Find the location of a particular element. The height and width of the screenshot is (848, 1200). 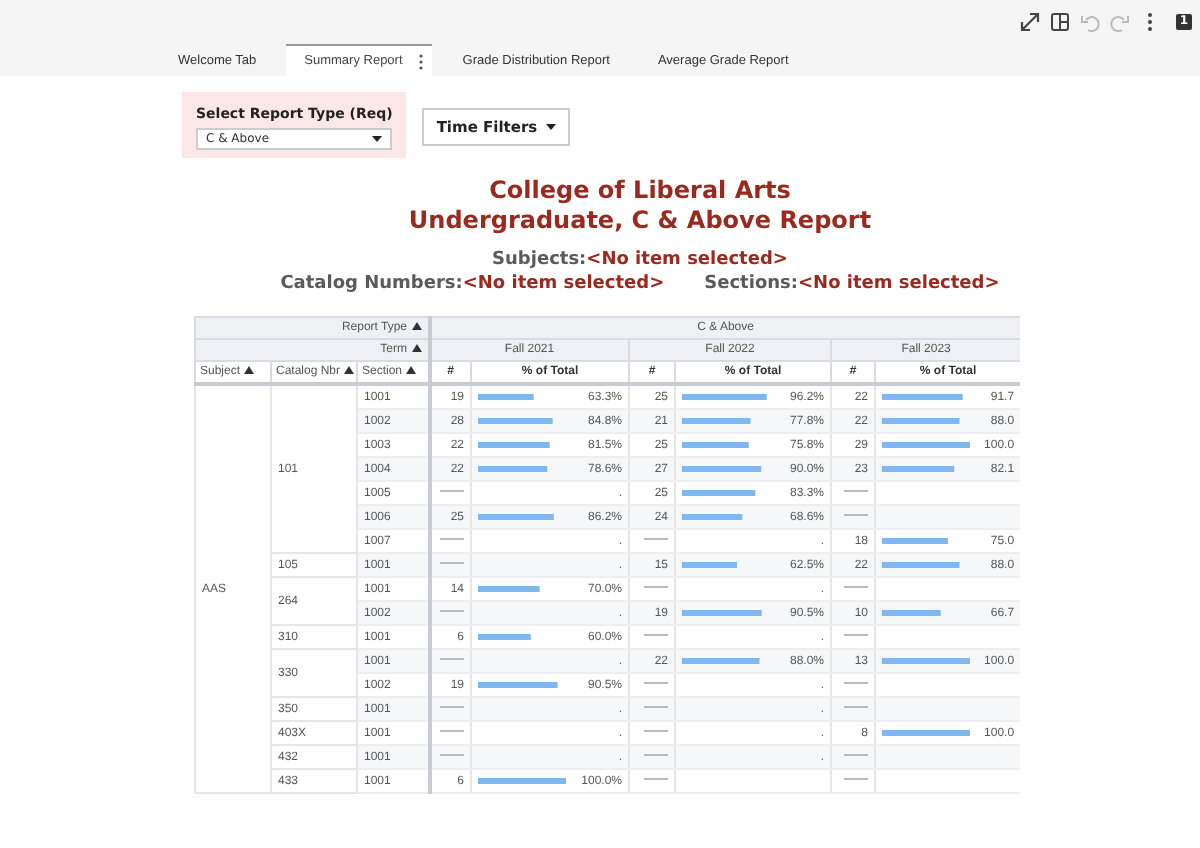

report-title: Undergraduate, C & Above Report is located at coordinates (640, 221).